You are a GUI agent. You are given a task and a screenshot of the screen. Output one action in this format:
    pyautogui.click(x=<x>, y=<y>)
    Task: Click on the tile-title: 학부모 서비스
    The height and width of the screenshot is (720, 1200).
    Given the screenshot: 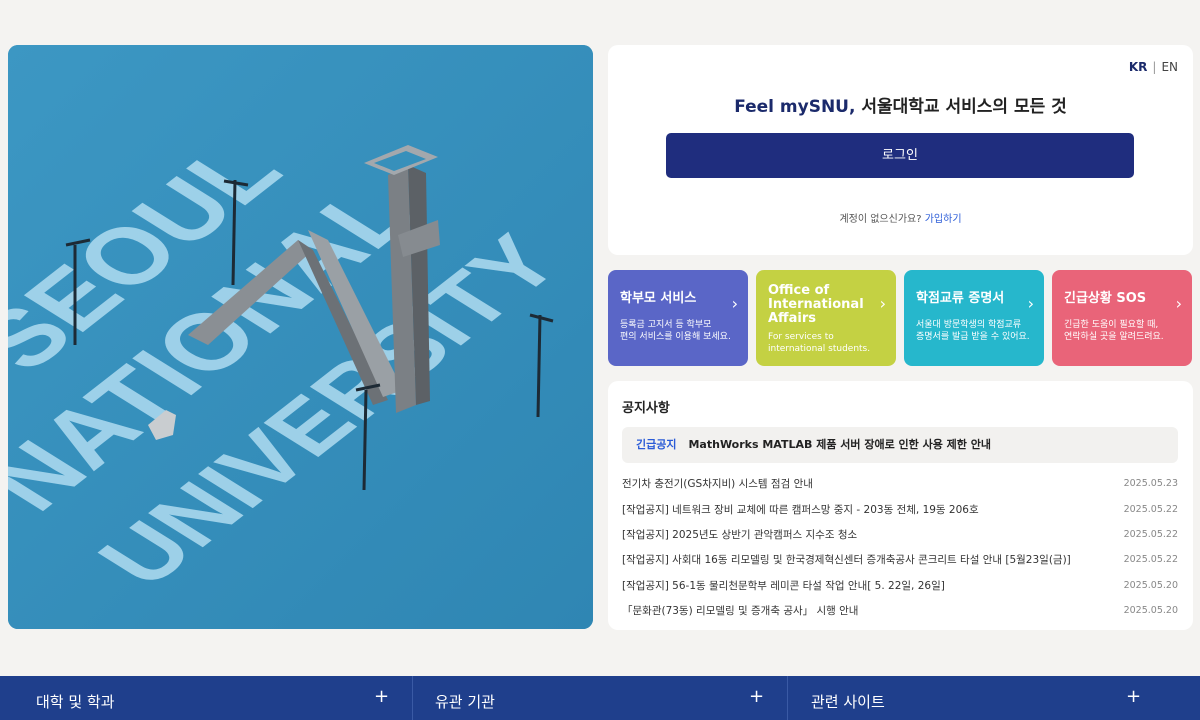 What is the action you would take?
    pyautogui.click(x=658, y=298)
    